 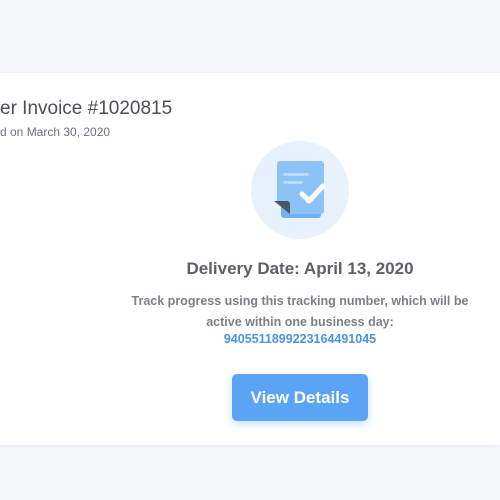 What do you see at coordinates (55, 132) in the screenshot?
I see `invoice-date: d on March 30, 2020` at bounding box center [55, 132].